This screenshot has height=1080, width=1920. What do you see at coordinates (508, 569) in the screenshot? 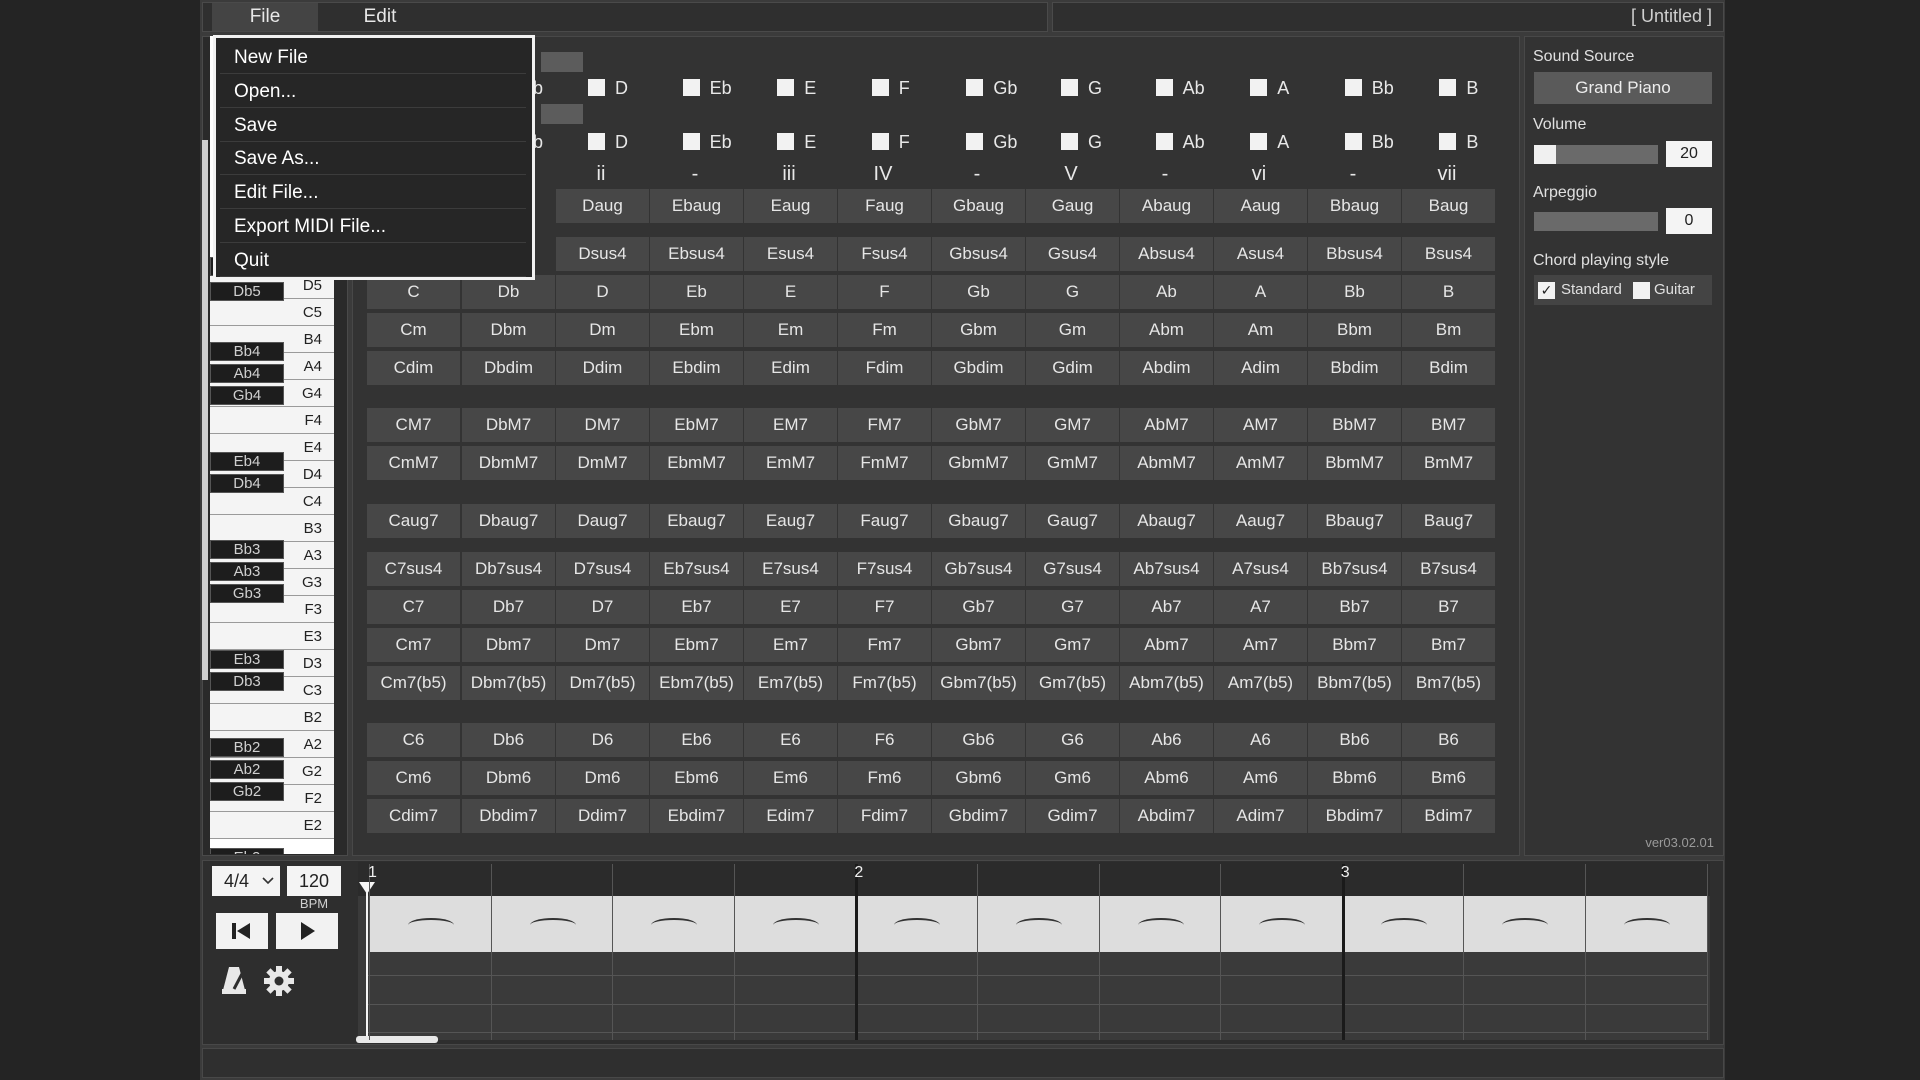
I see `chord-button: Db7sus4` at bounding box center [508, 569].